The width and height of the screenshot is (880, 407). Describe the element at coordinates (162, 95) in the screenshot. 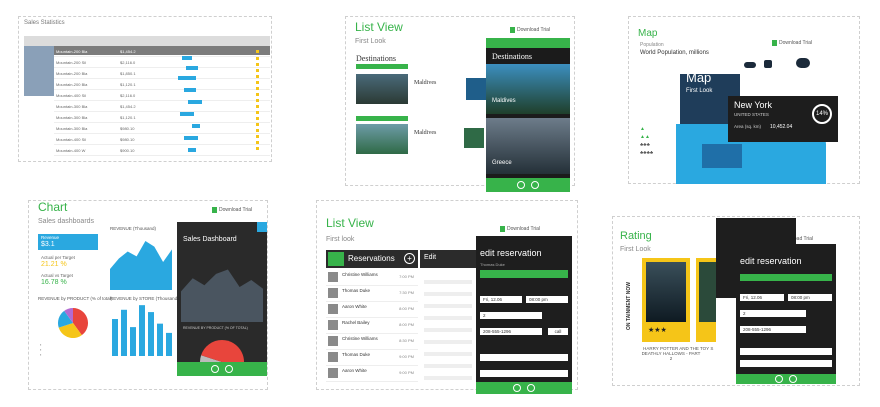

I see `sales-row: Mountain-400 Sil $2,116.0` at that location.